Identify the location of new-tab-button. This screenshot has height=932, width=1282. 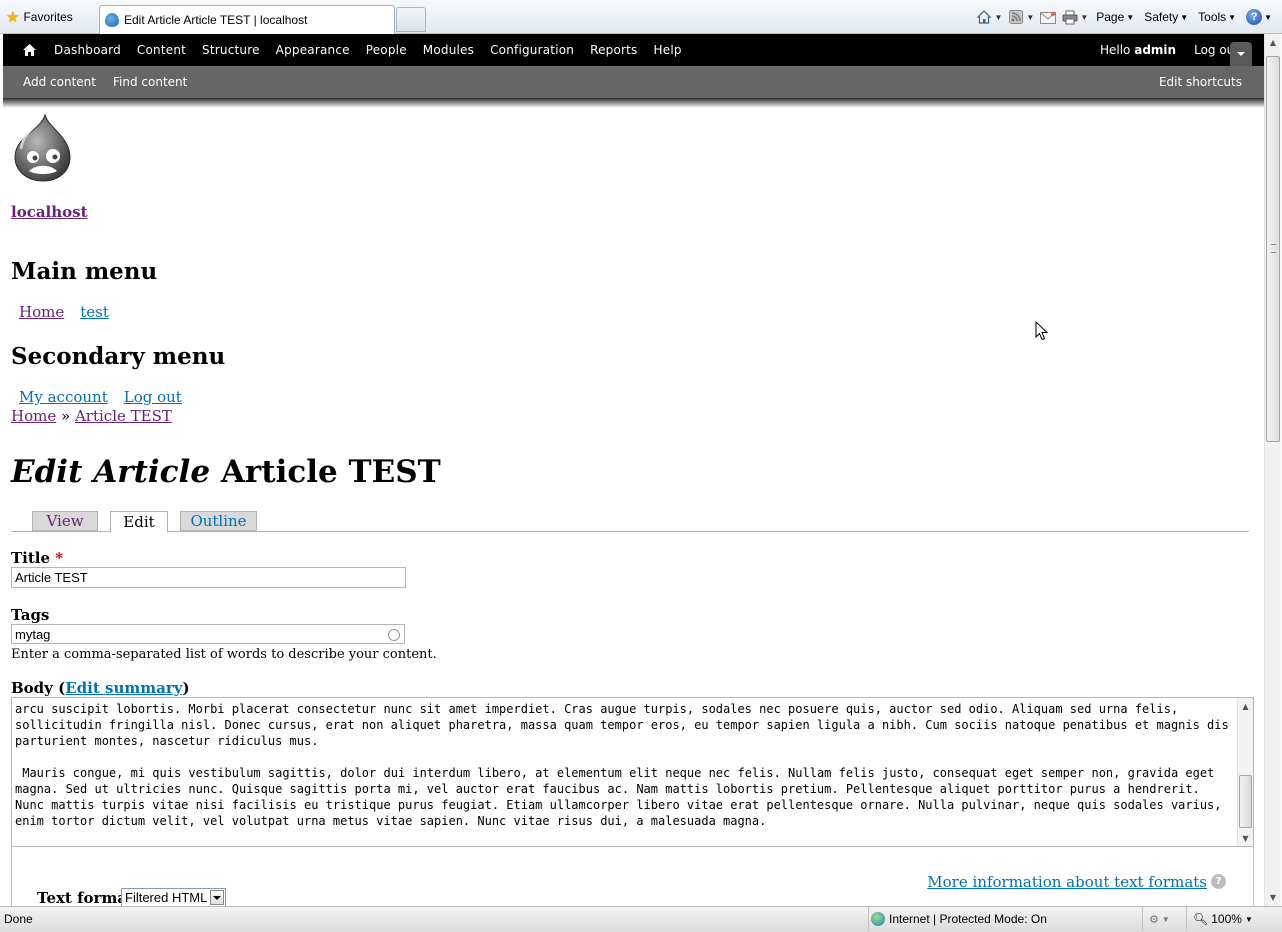
(411, 19).